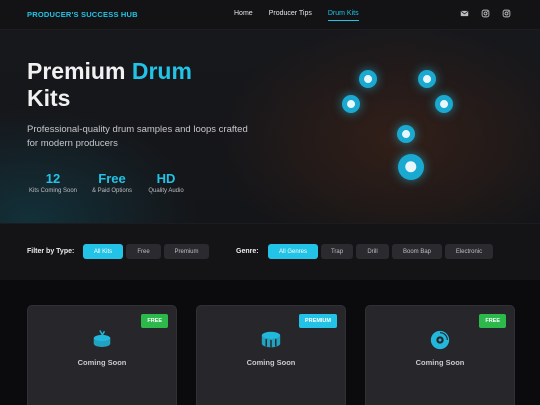  Describe the element at coordinates (166, 178) in the screenshot. I see `stat-number: HD` at that location.